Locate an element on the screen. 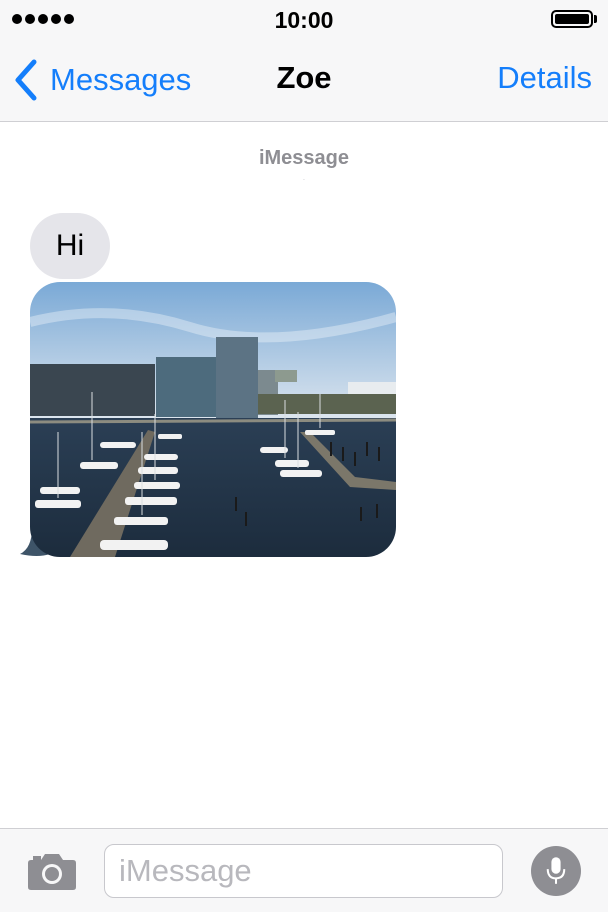 The image size is (608, 912). status-bar: 10:00 is located at coordinates (304, 20).